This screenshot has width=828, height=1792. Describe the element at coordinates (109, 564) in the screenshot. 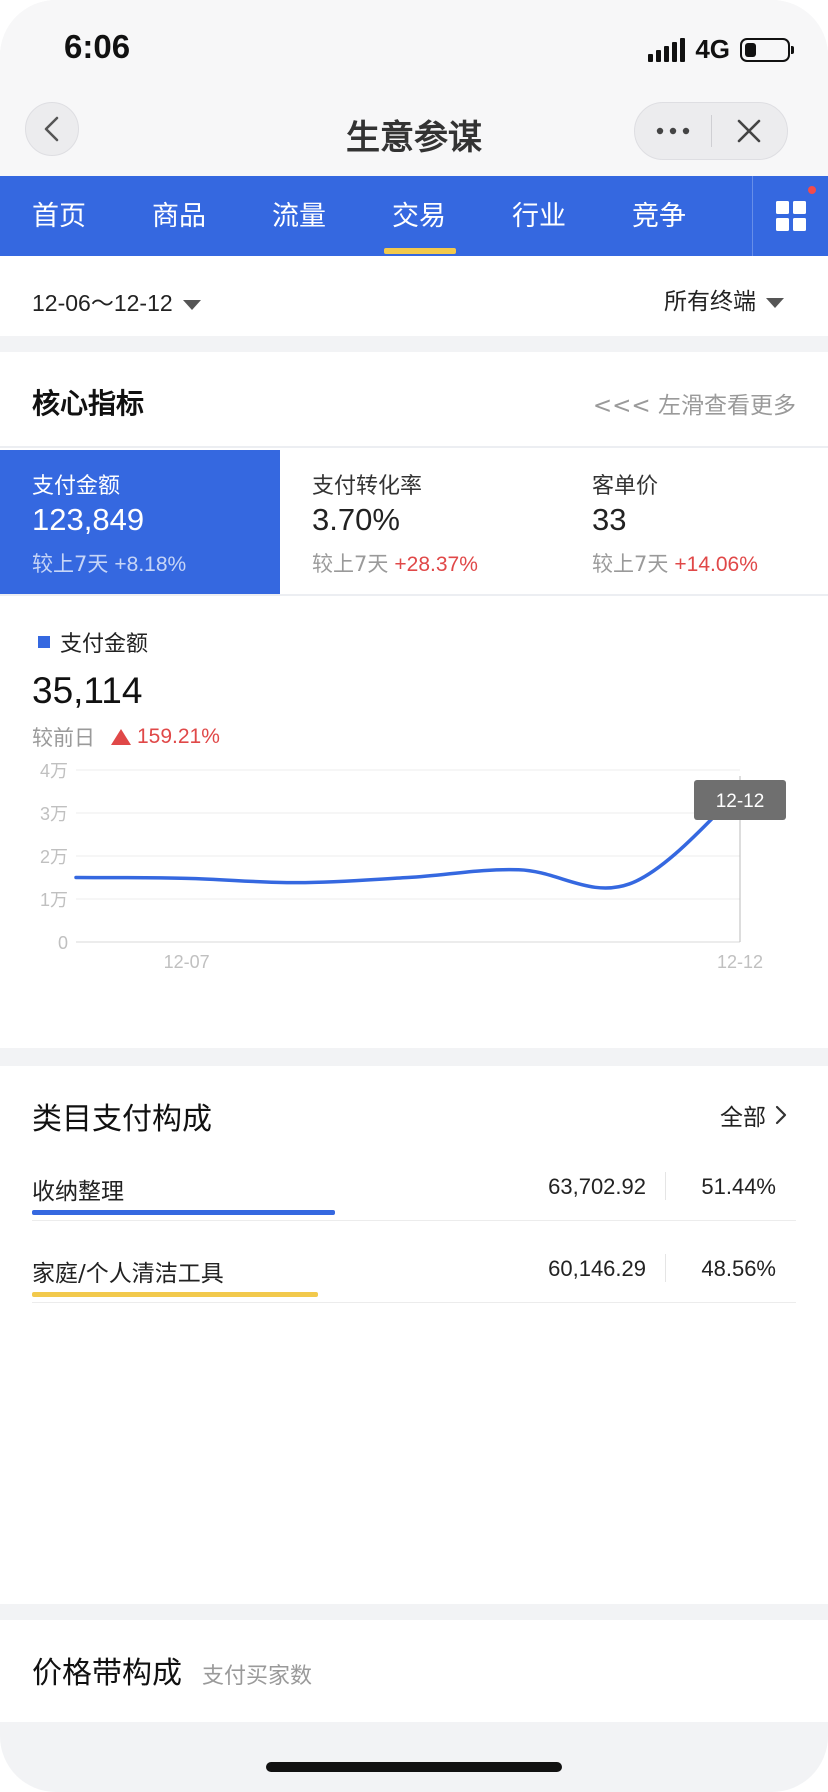

I see `metric-compare: 较上7天 +8.18%` at that location.